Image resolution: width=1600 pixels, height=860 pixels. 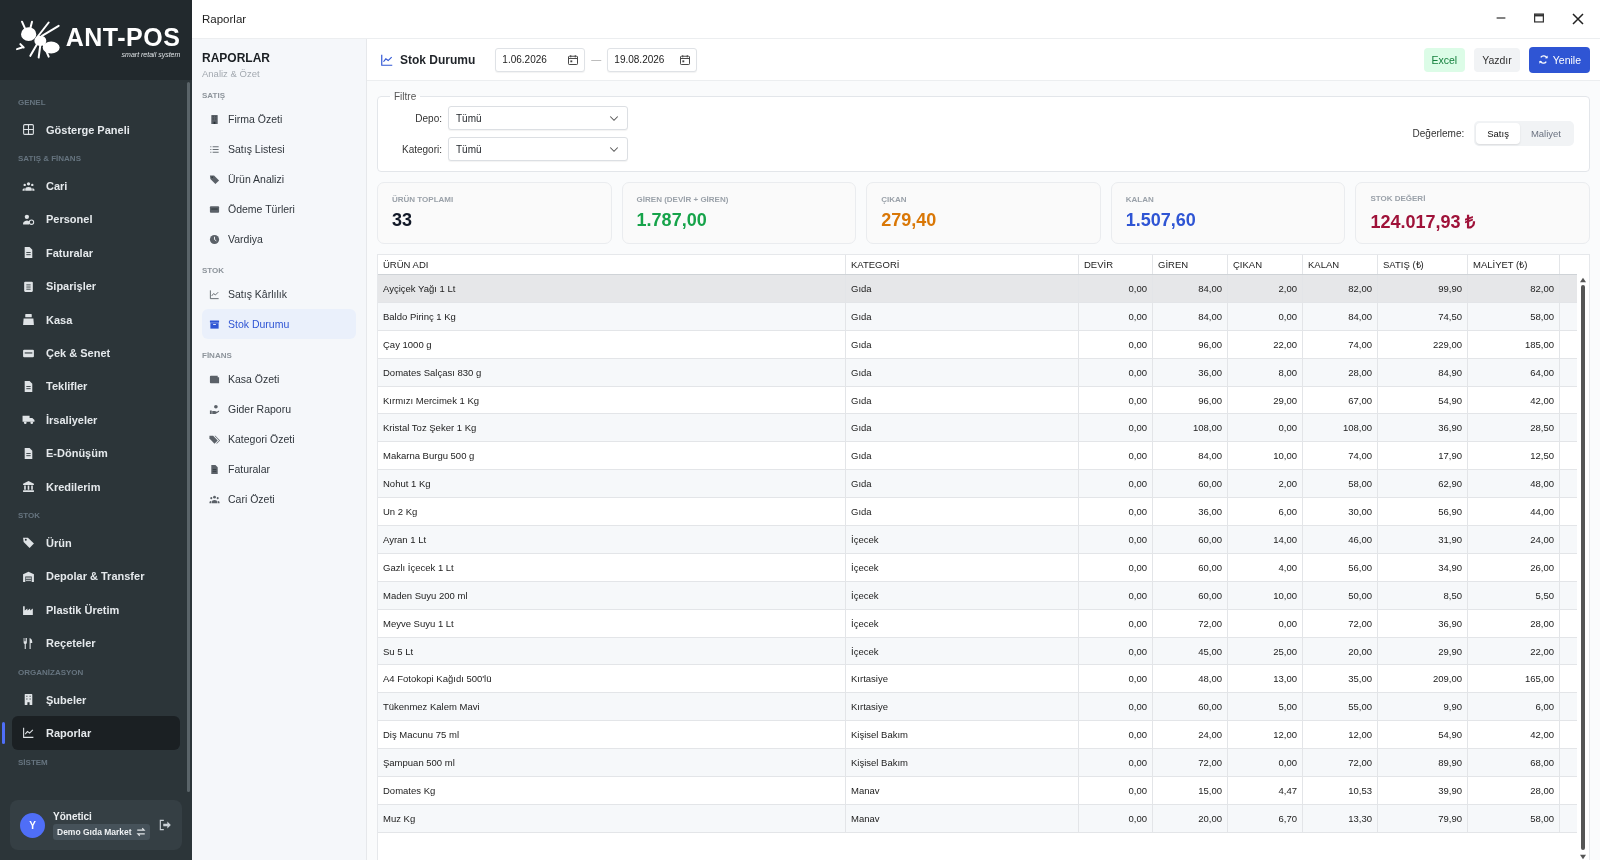 I want to click on table-row: Baldo Pirinç 1 Kg Gıda 0,00 84,00 0,00 84,00 74,50 58,00, so click(x=977, y=316).